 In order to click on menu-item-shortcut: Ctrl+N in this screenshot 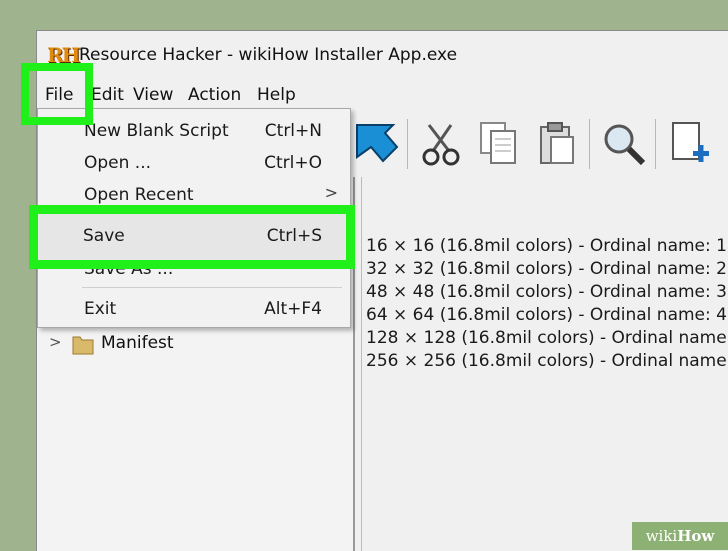, I will do `click(293, 131)`.